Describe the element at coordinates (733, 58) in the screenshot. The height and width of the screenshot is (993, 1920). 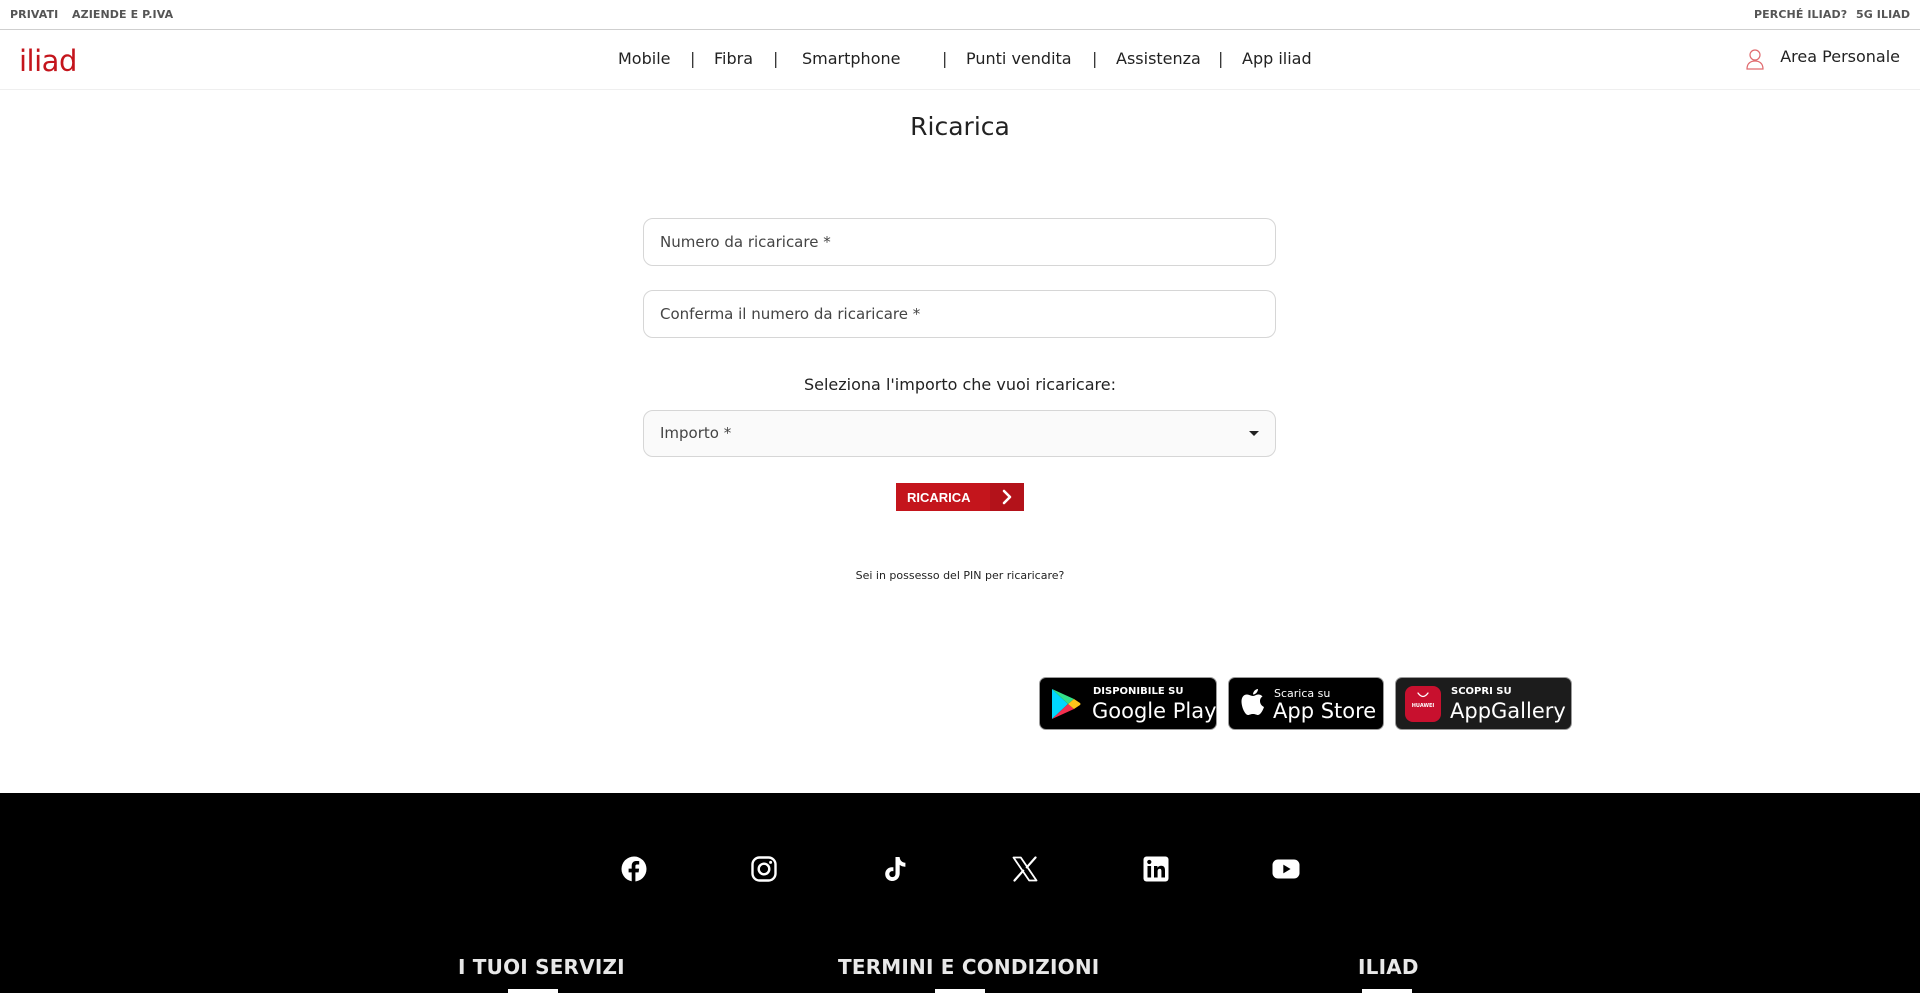
I see `nav-item-fibra: Fibra` at that location.